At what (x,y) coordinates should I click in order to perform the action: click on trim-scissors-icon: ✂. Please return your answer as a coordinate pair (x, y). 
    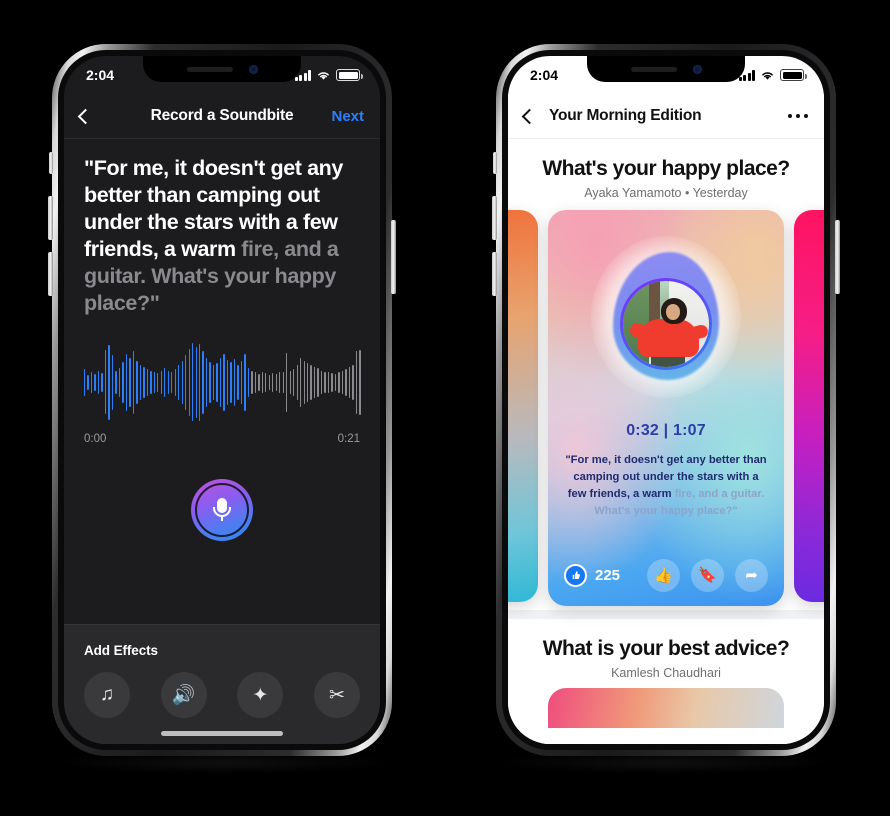
    Looking at the image, I should click on (336, 695).